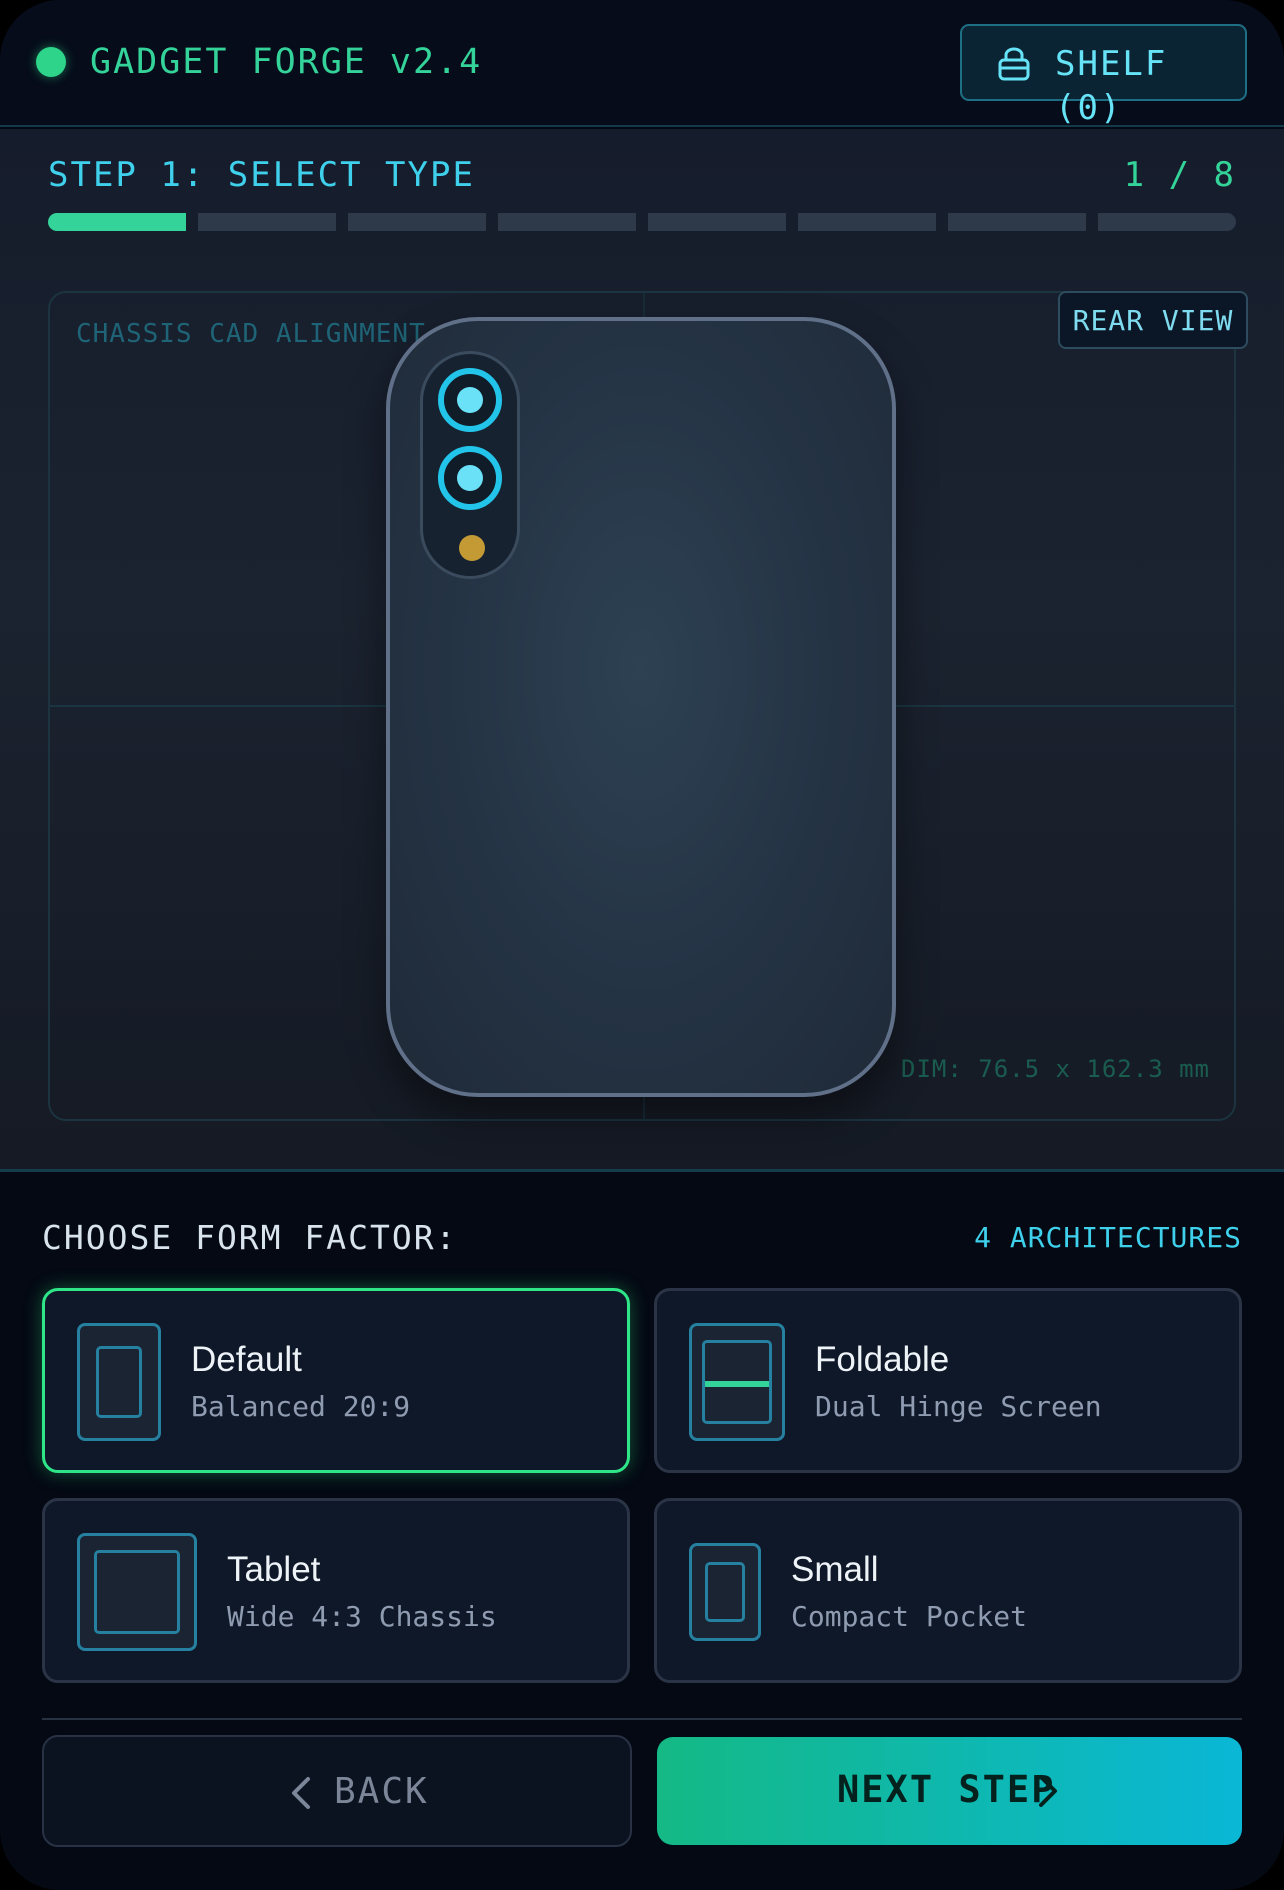  Describe the element at coordinates (119, 1382) in the screenshot. I see `phone-default-icon` at that location.